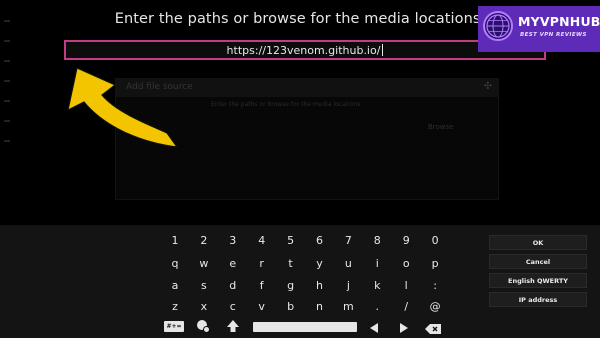 The width and height of the screenshot is (600, 338). I want to click on key-3-2: c, so click(233, 307).